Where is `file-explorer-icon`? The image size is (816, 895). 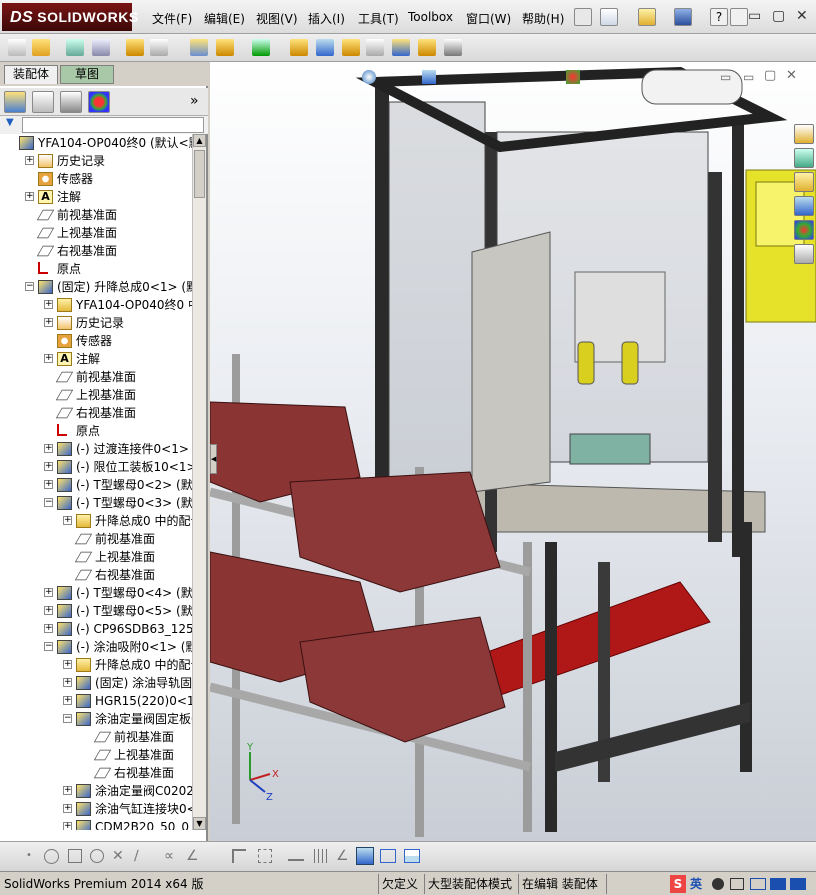 file-explorer-icon is located at coordinates (804, 182).